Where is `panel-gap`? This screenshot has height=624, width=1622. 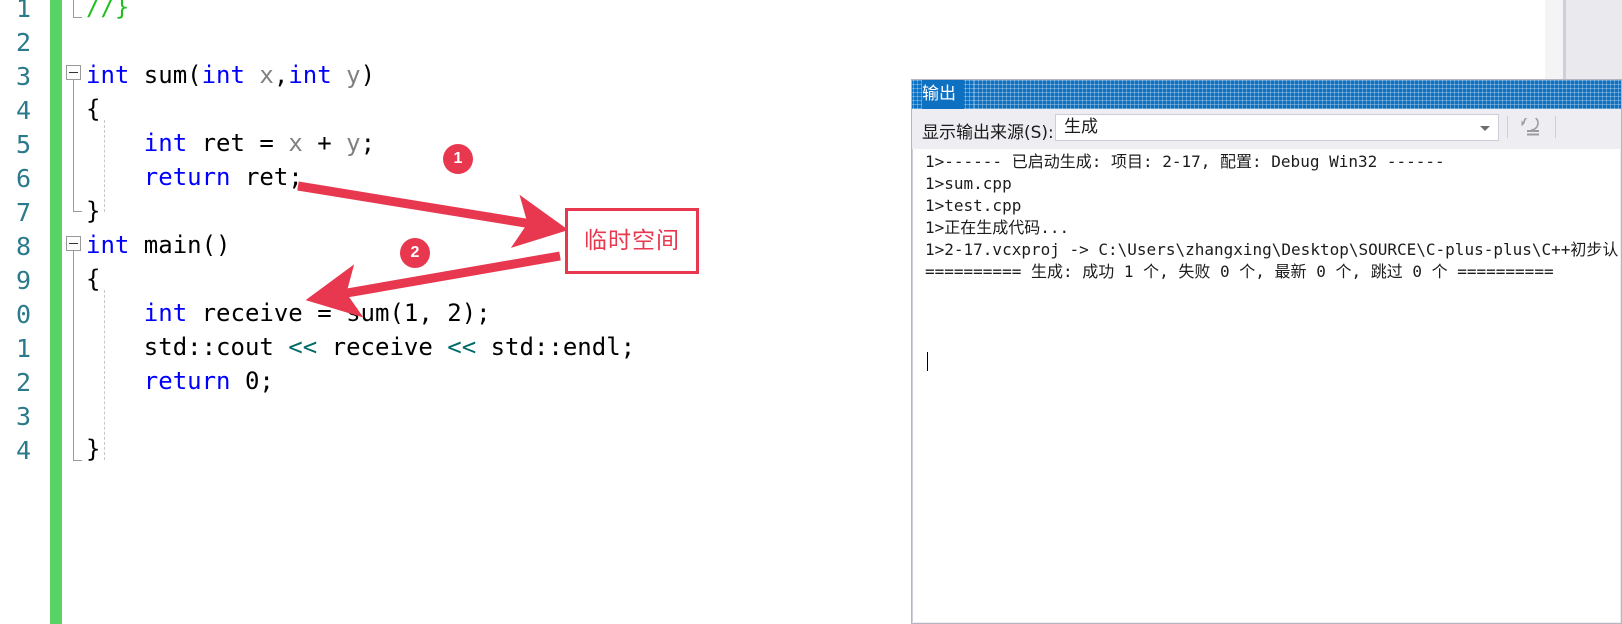 panel-gap is located at coordinates (905, 351).